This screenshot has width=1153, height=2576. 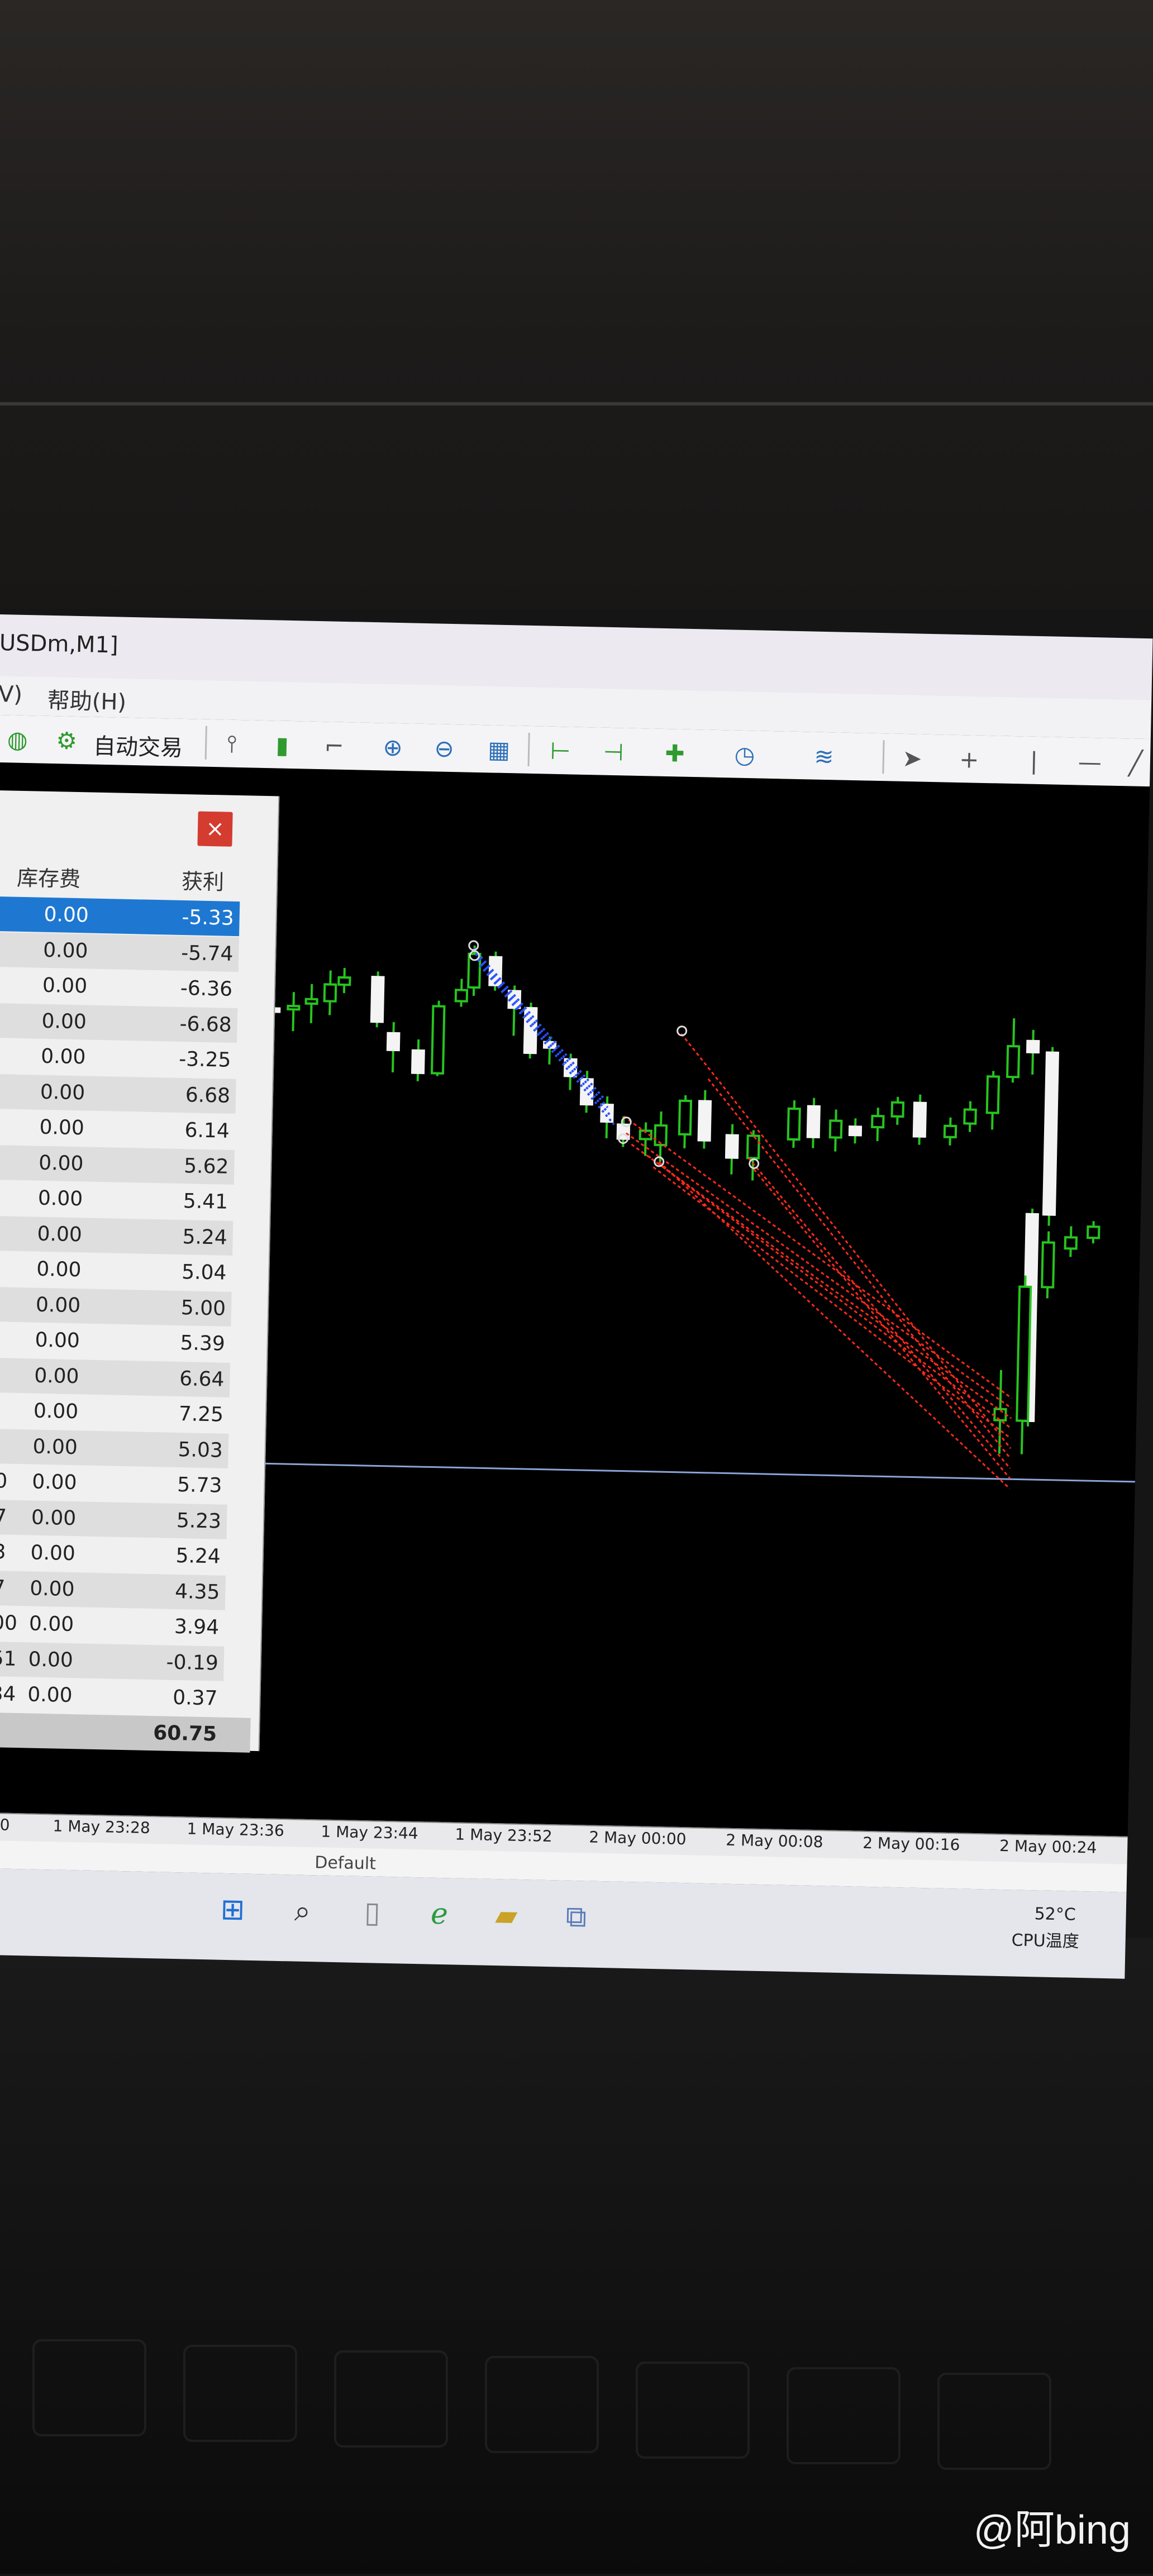 What do you see at coordinates (614, 751) in the screenshot?
I see `autoscroll-icon: ⊣` at bounding box center [614, 751].